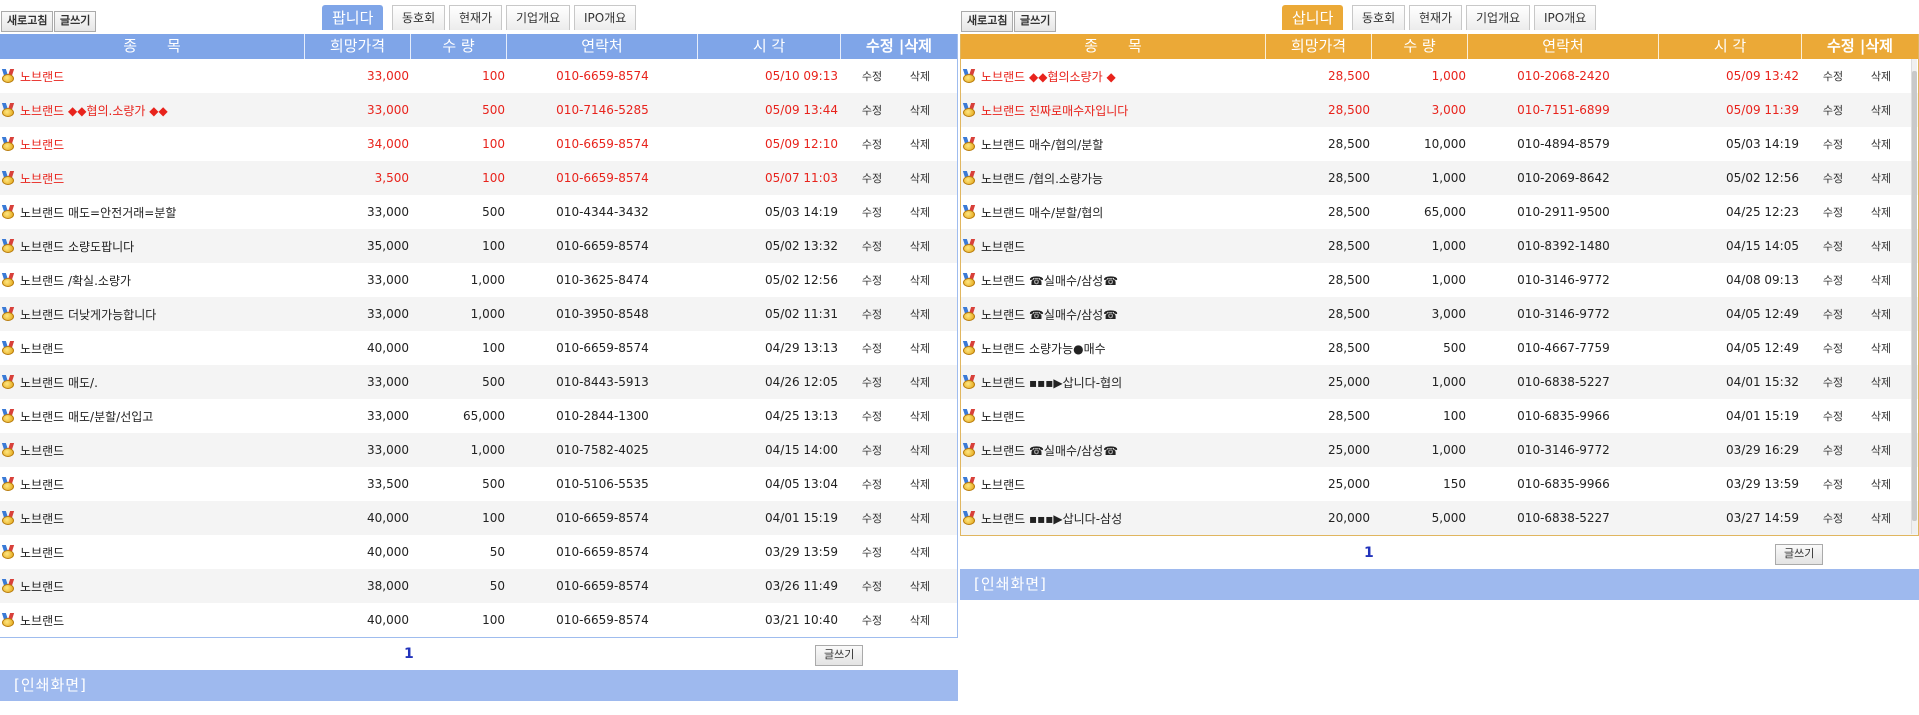  I want to click on refresh-button: 새로고침, so click(27, 21).